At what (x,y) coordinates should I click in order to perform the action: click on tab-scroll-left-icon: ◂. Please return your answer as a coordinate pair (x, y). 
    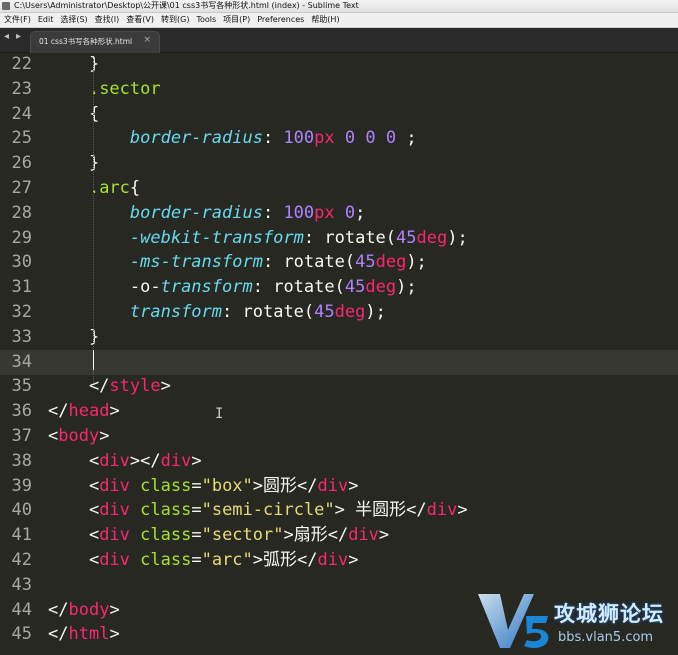
    Looking at the image, I should click on (6, 36).